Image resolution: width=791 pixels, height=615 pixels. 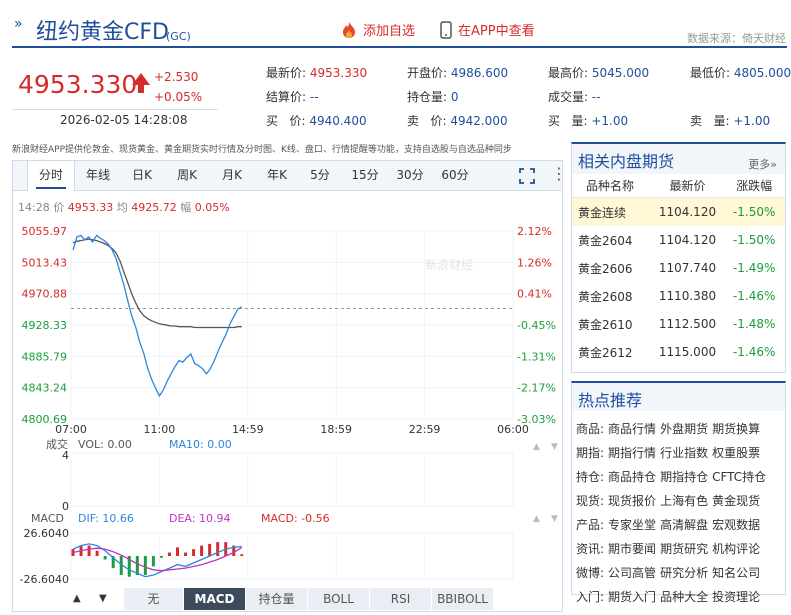 What do you see at coordinates (45, 262) in the screenshot?
I see `y-tick-label: 5013.43` at bounding box center [45, 262].